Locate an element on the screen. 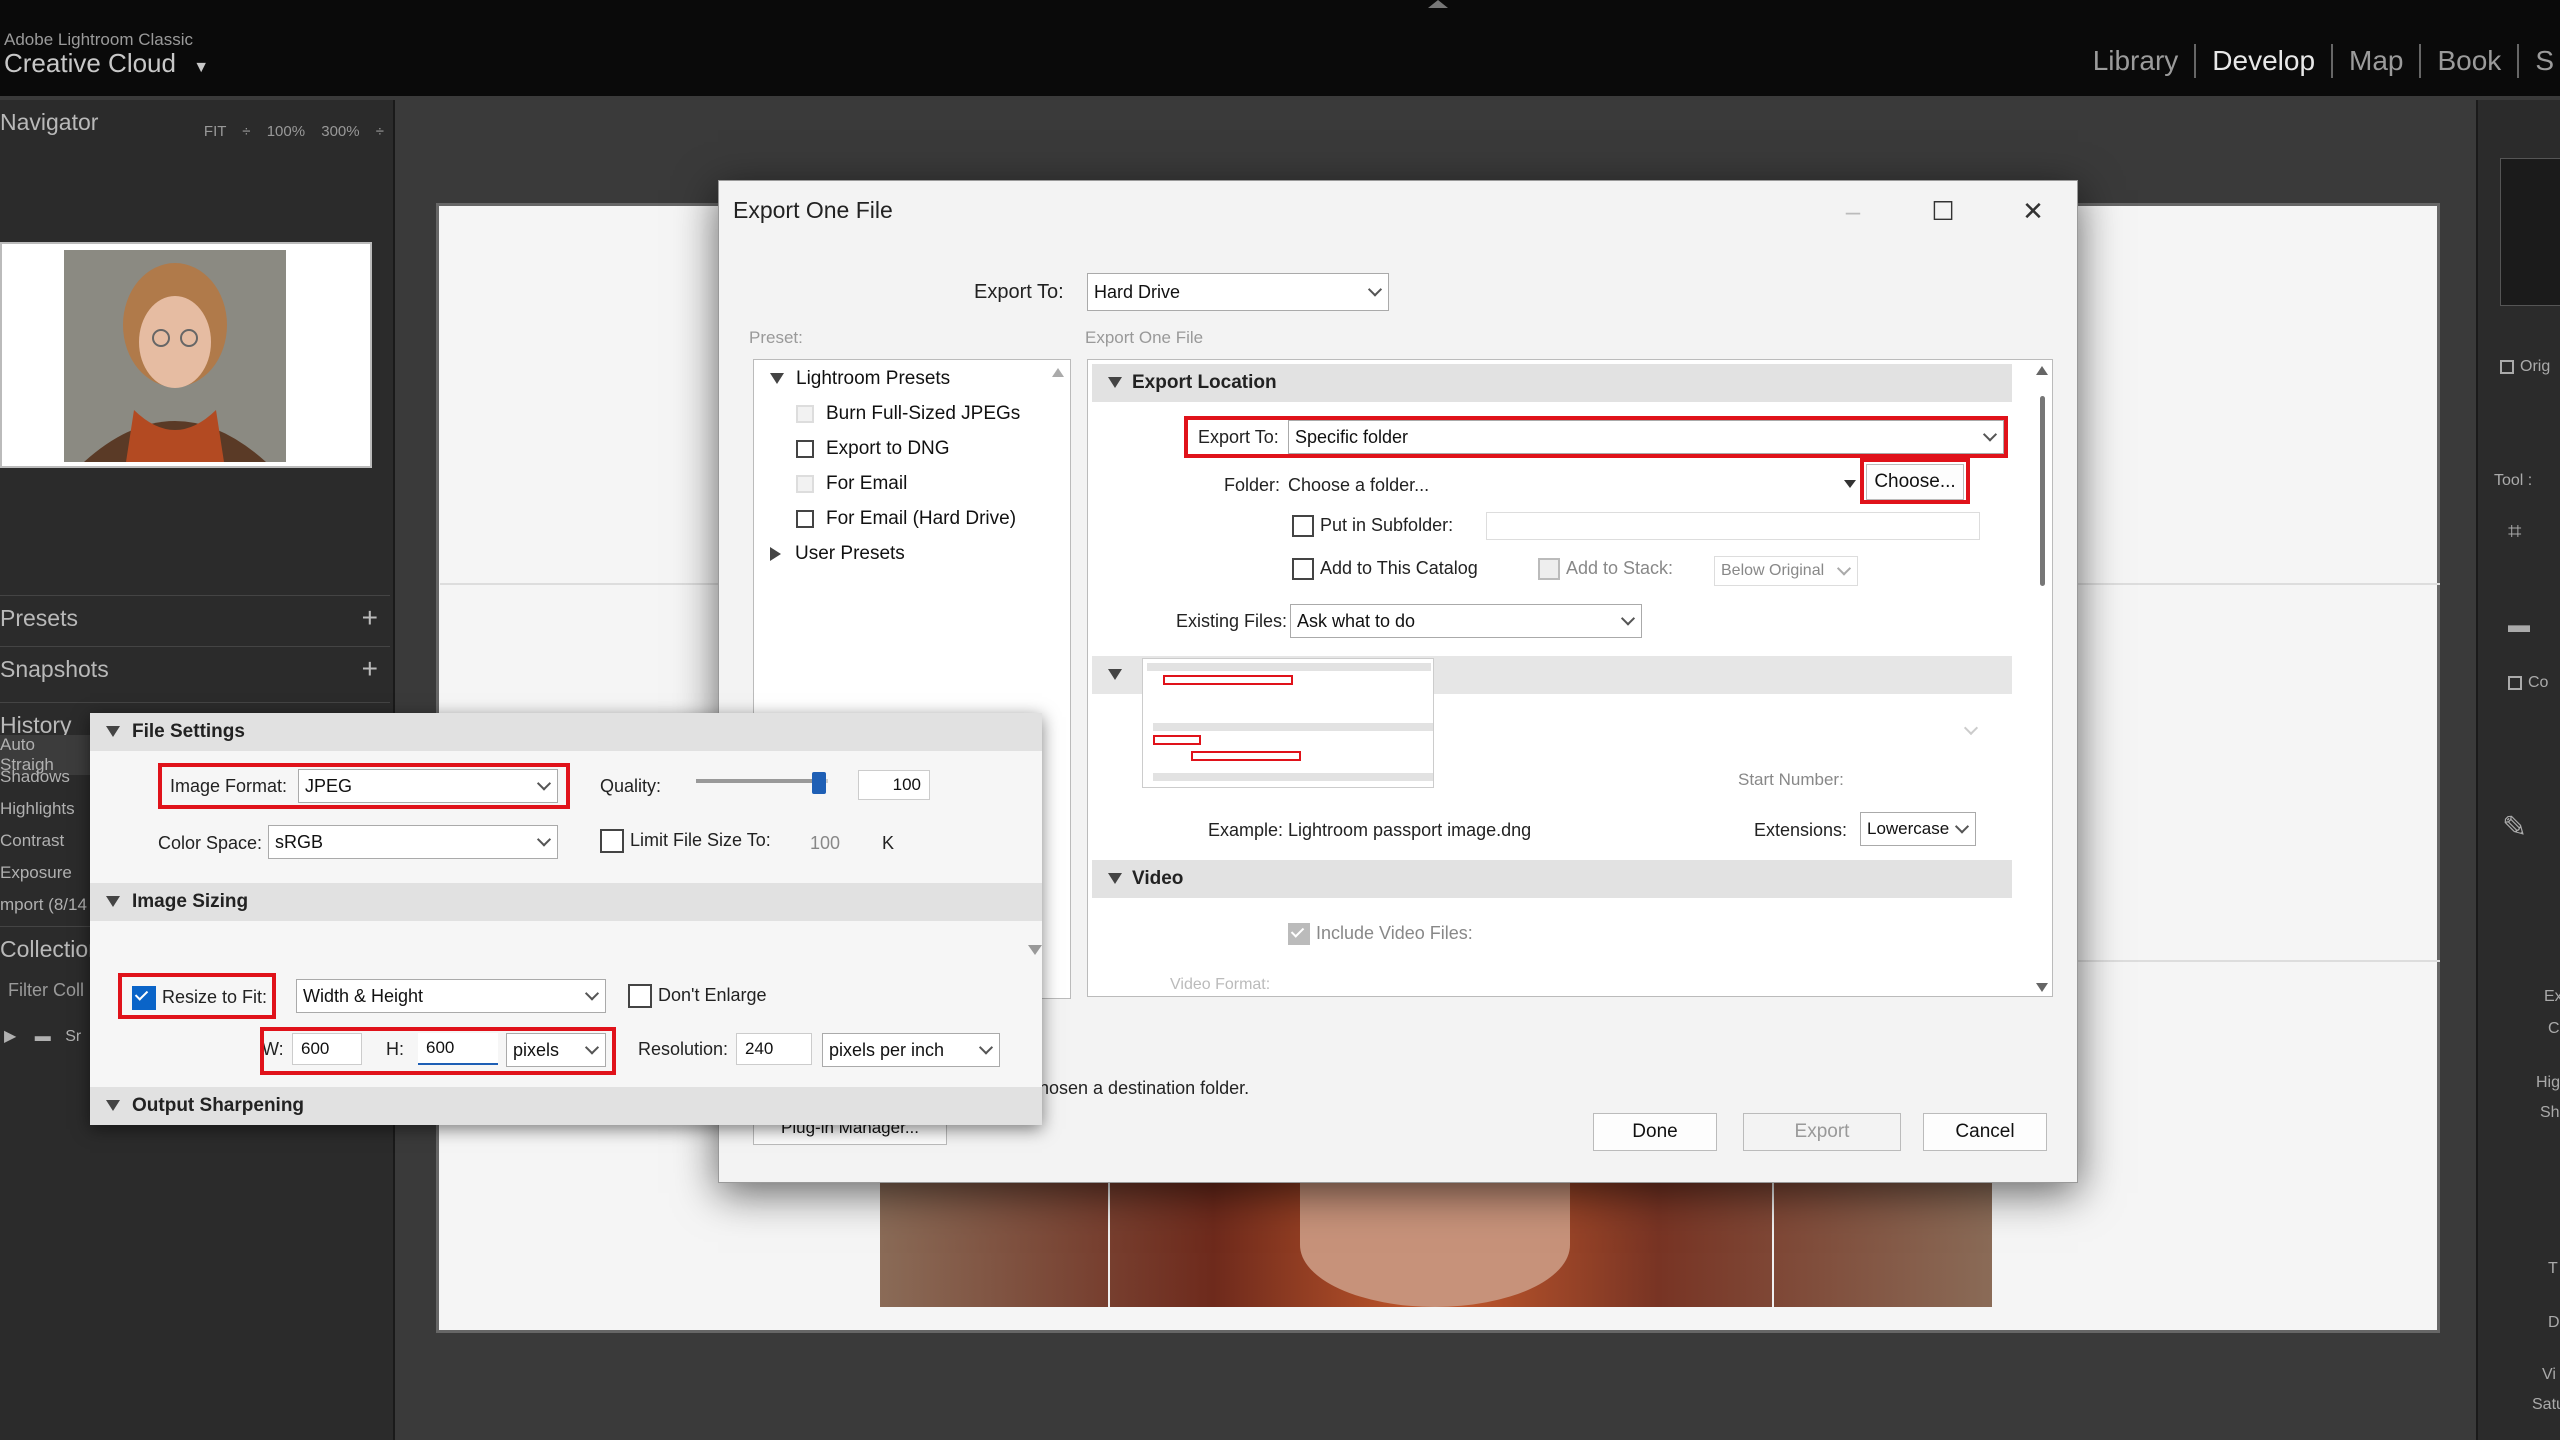 The height and width of the screenshot is (1440, 2560). preset-label: Burn Full-Sized JPEGs is located at coordinates (923, 413).